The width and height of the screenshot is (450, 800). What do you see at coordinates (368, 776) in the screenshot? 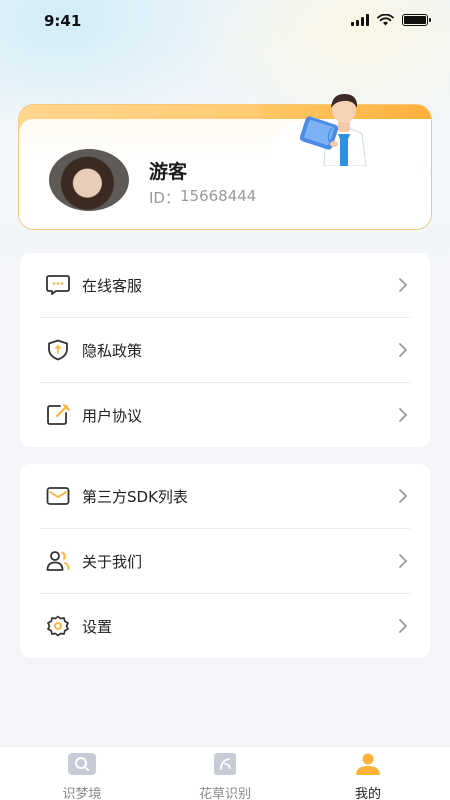
I see `tab-mine: 我的` at bounding box center [368, 776].